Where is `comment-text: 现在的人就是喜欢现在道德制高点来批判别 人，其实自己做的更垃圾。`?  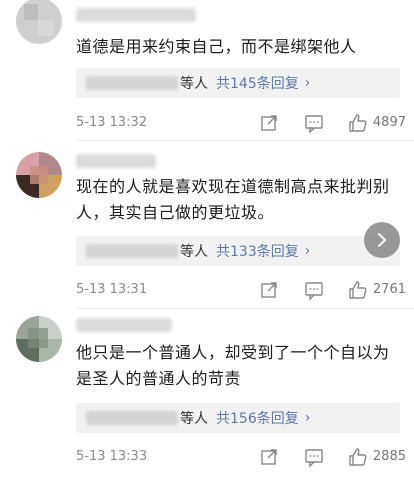
comment-text: 现在的人就是喜欢现在道德制高点来批判别 人，其实自己做的更垃圾。 is located at coordinates (233, 199).